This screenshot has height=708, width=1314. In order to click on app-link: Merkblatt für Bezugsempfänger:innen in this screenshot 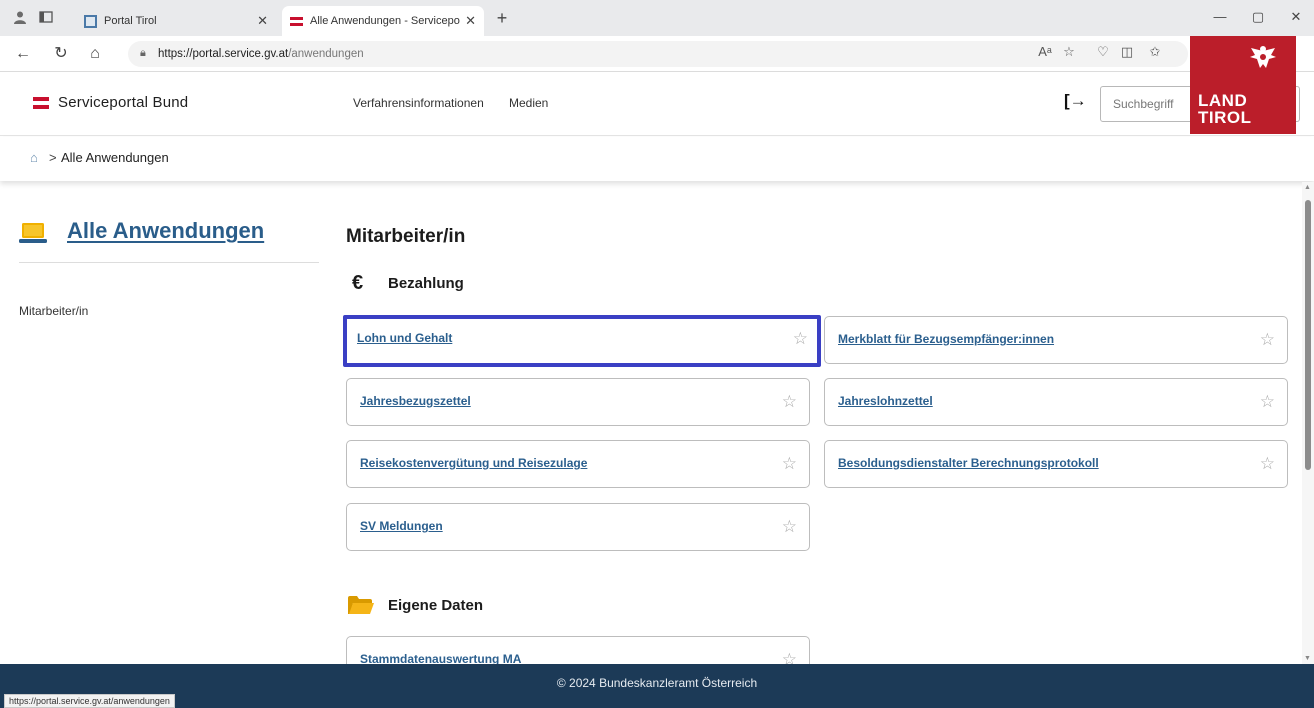, I will do `click(946, 339)`.